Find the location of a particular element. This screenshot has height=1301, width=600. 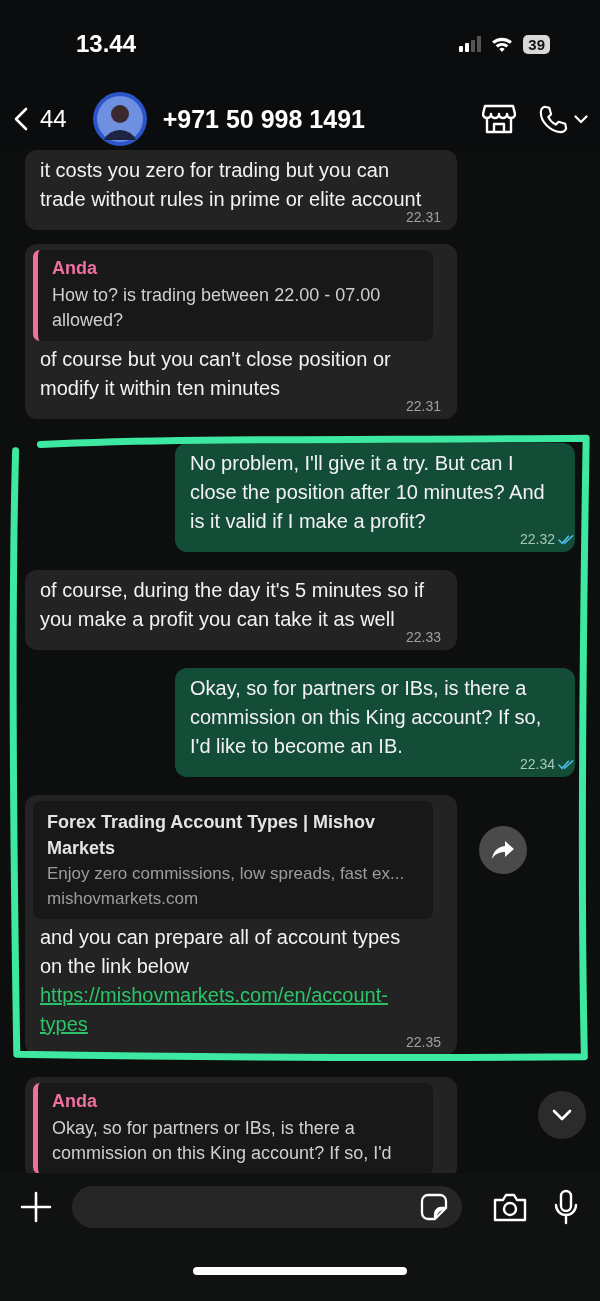

link-preview: Forex Trading Account Types | Mishov Markets Enjoy zero commissions, low spreads, fast ex... mishovmarkets.com is located at coordinates (233, 860).